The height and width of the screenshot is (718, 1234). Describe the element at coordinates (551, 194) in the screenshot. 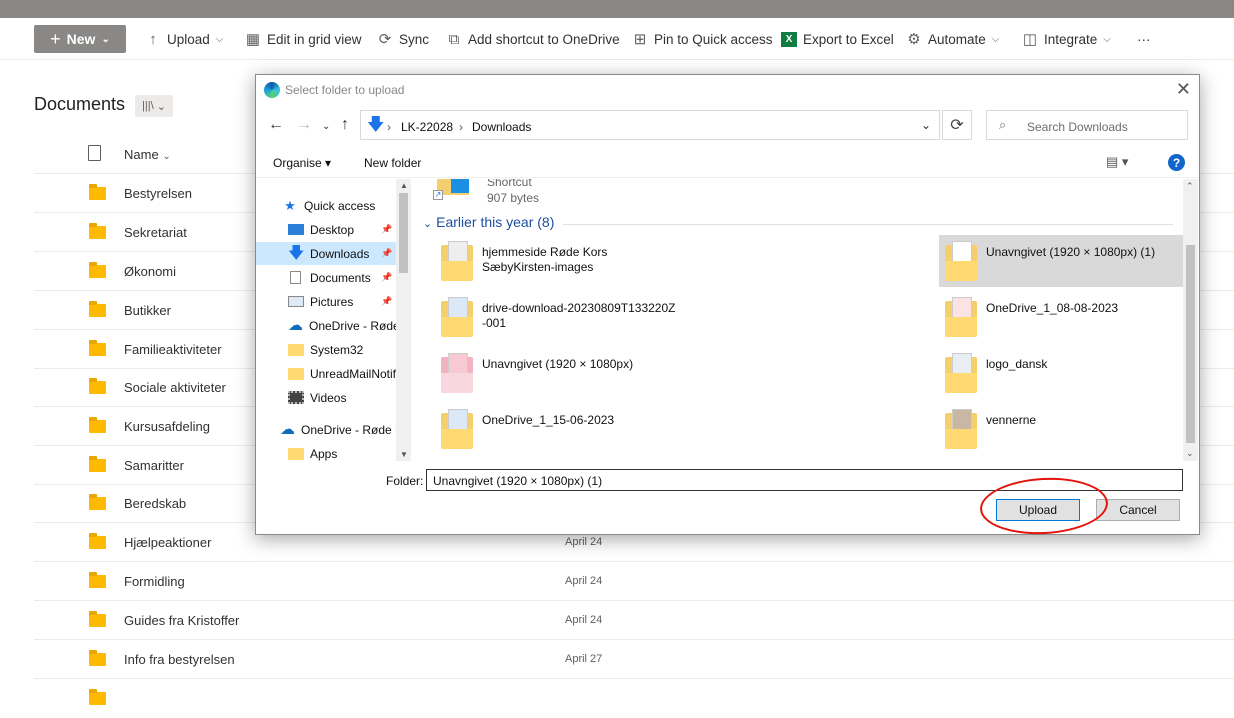

I see `shortcut-item: ↗ Shortcut 907 bytes` at that location.